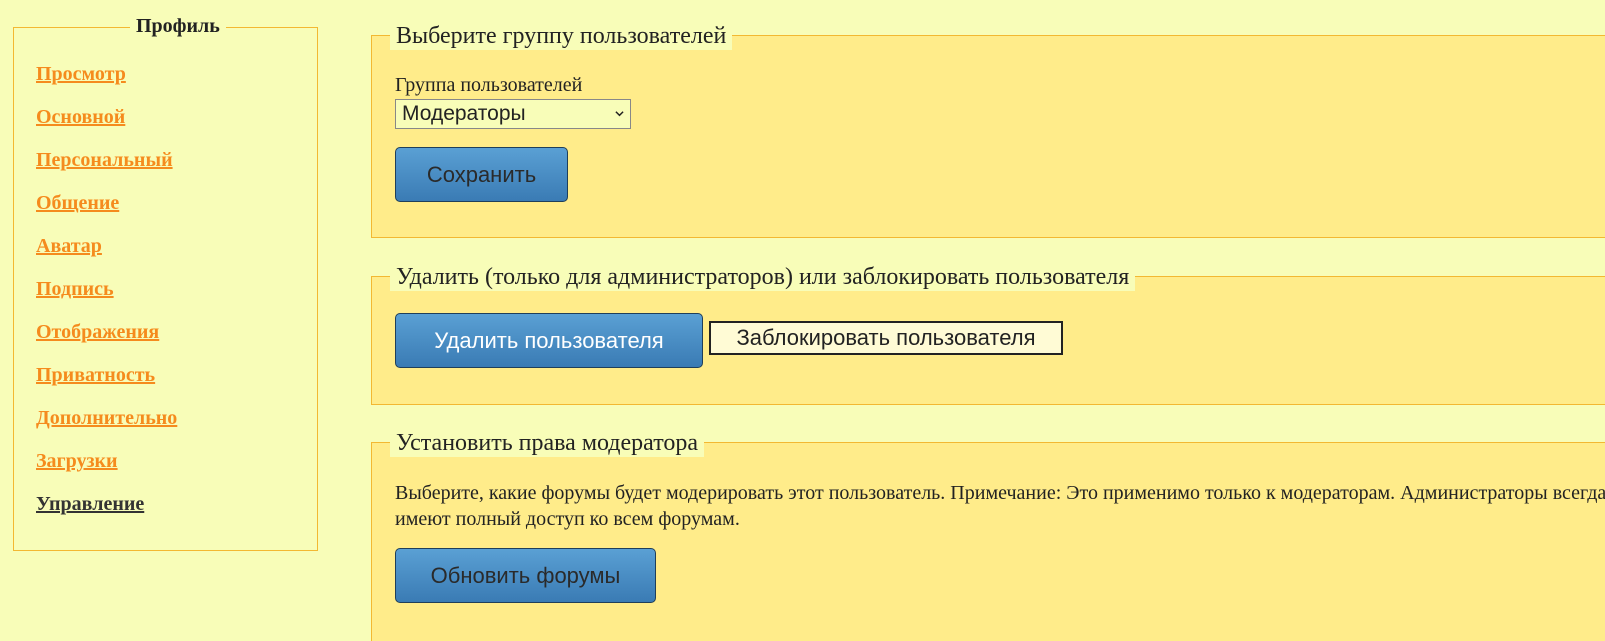 The height and width of the screenshot is (641, 1605). I want to click on sidebar-link-advanced: Дополнительно, so click(106, 418).